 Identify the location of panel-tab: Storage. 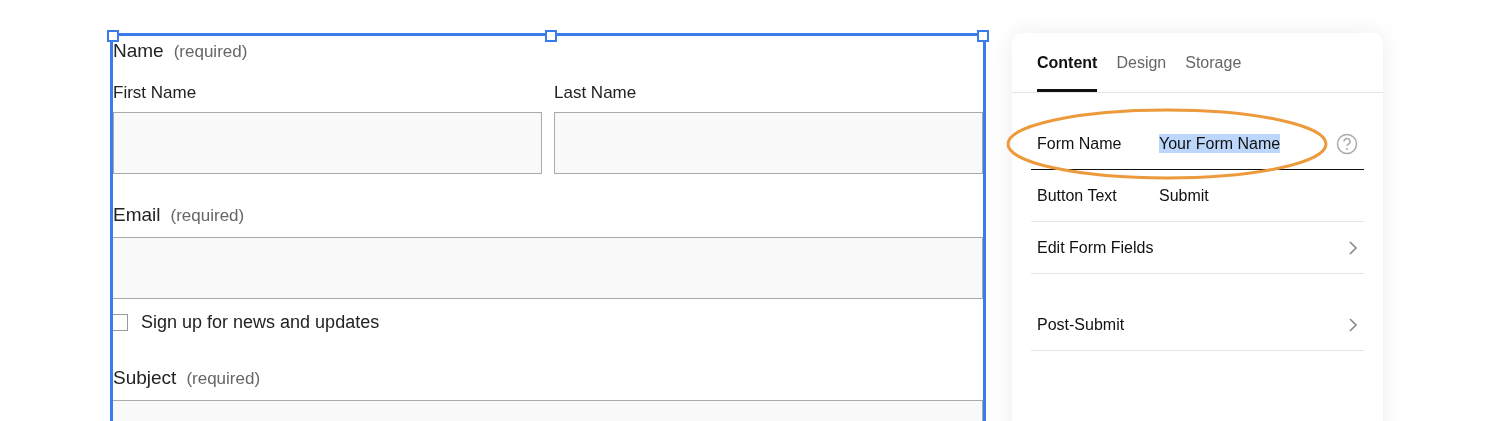
(1213, 62).